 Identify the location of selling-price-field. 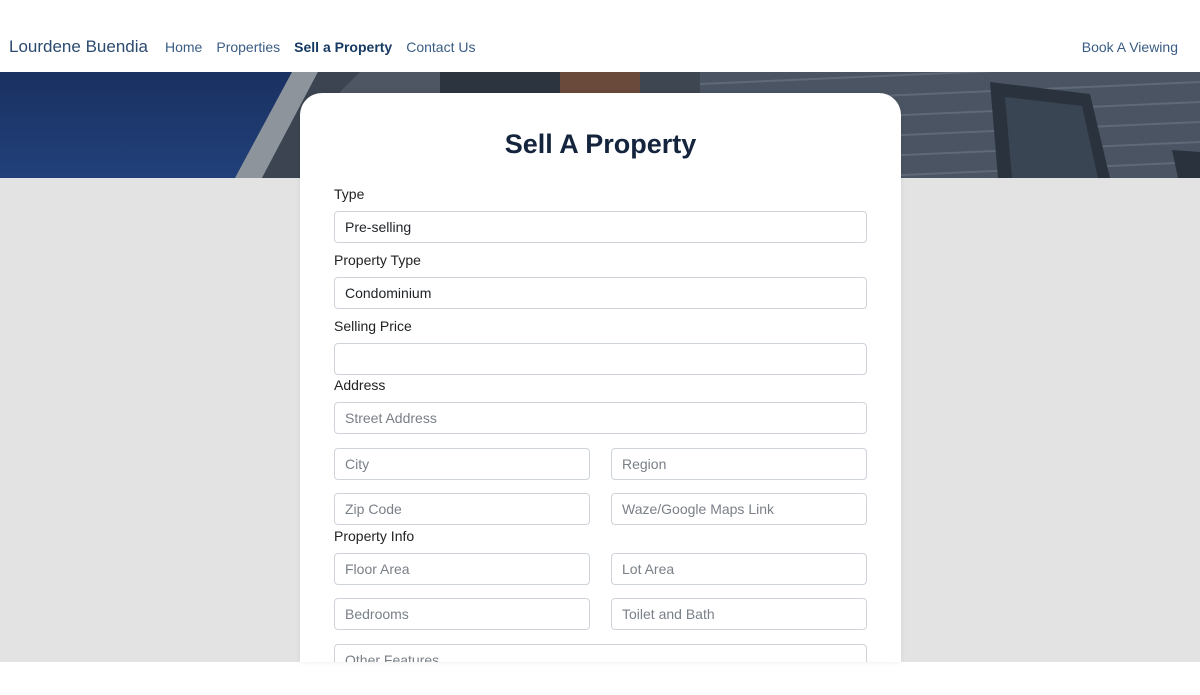
(600, 359).